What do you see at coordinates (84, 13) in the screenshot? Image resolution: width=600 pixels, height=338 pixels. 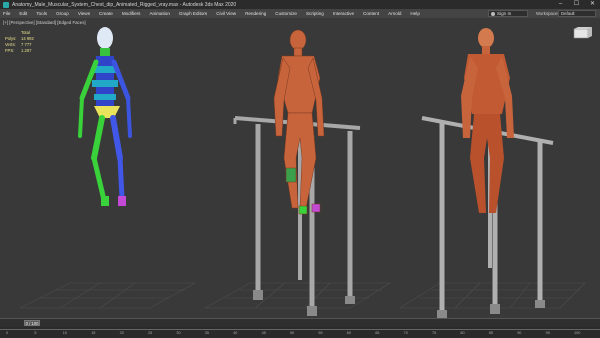 I see `menu-views: Views` at bounding box center [84, 13].